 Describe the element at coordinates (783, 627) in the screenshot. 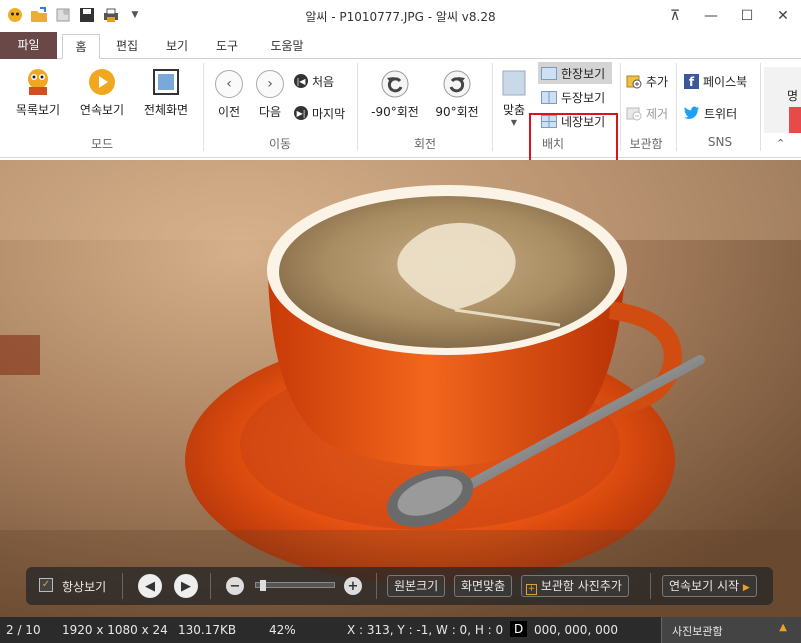

I see `expand-up-icon: ▲` at that location.